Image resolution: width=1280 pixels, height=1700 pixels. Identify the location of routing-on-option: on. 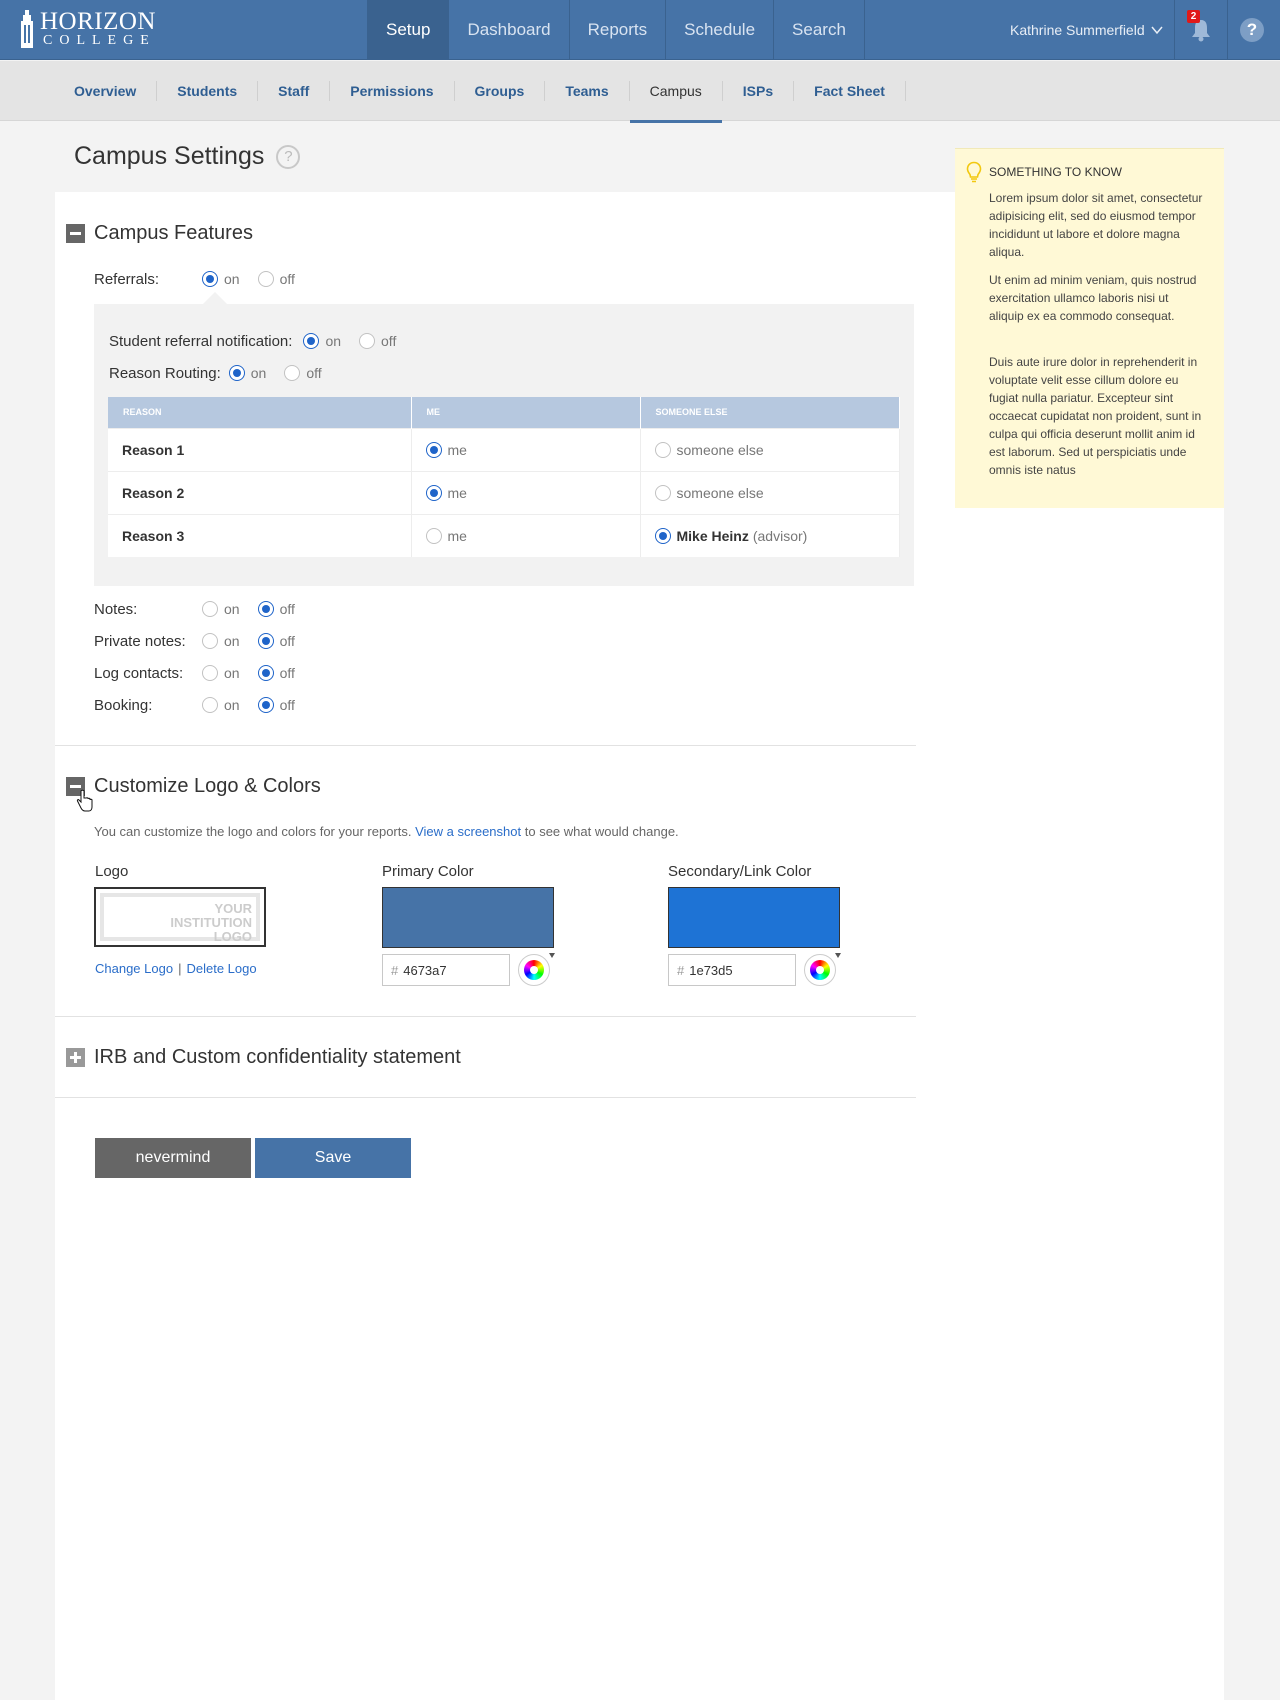
(247, 373).